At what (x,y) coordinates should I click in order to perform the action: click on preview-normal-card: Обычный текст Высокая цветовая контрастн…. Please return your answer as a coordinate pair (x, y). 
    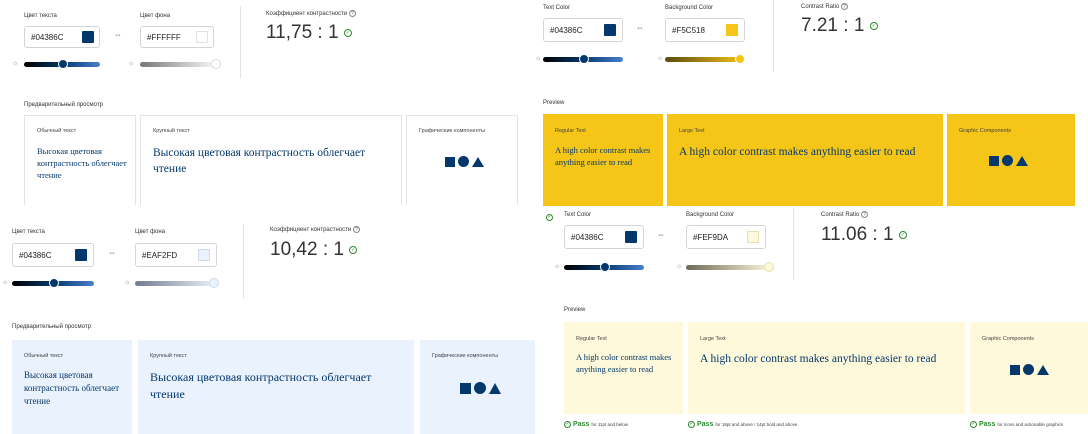
    Looking at the image, I should click on (80, 160).